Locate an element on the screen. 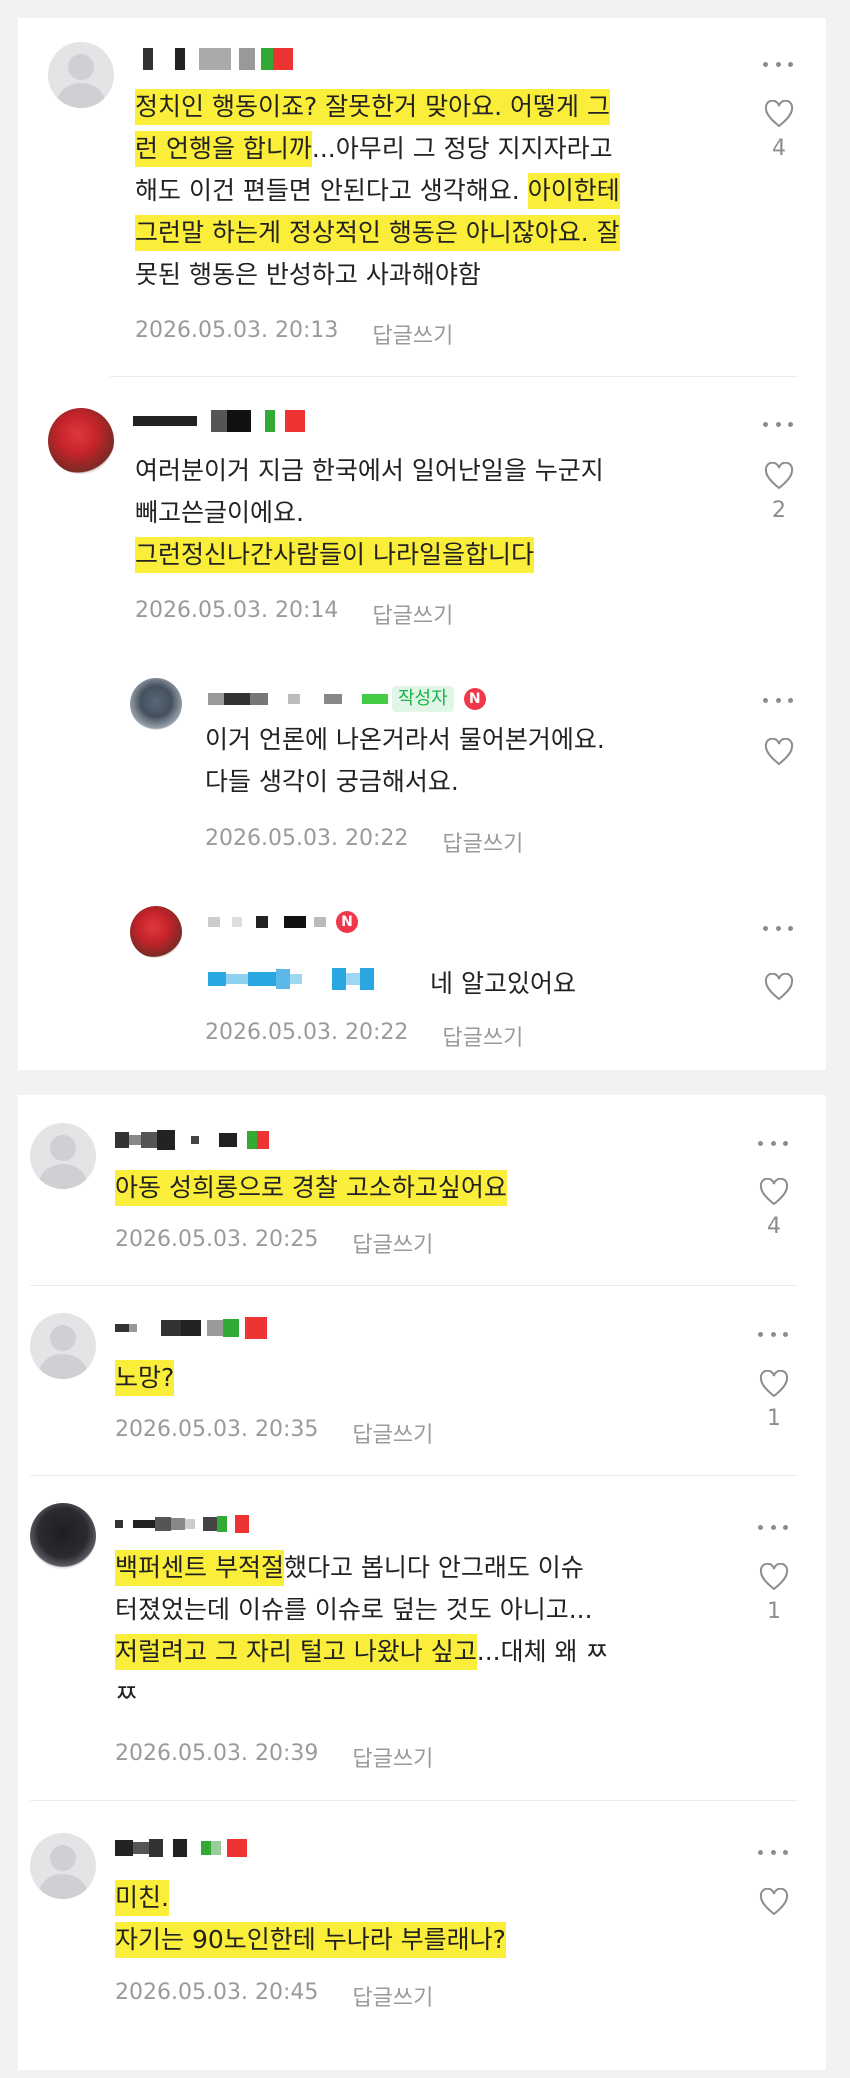 Image resolution: width=850 pixels, height=2078 pixels. comment-meta: 2026.05.03. 20:35 답글쓰기 is located at coordinates (274, 1433).